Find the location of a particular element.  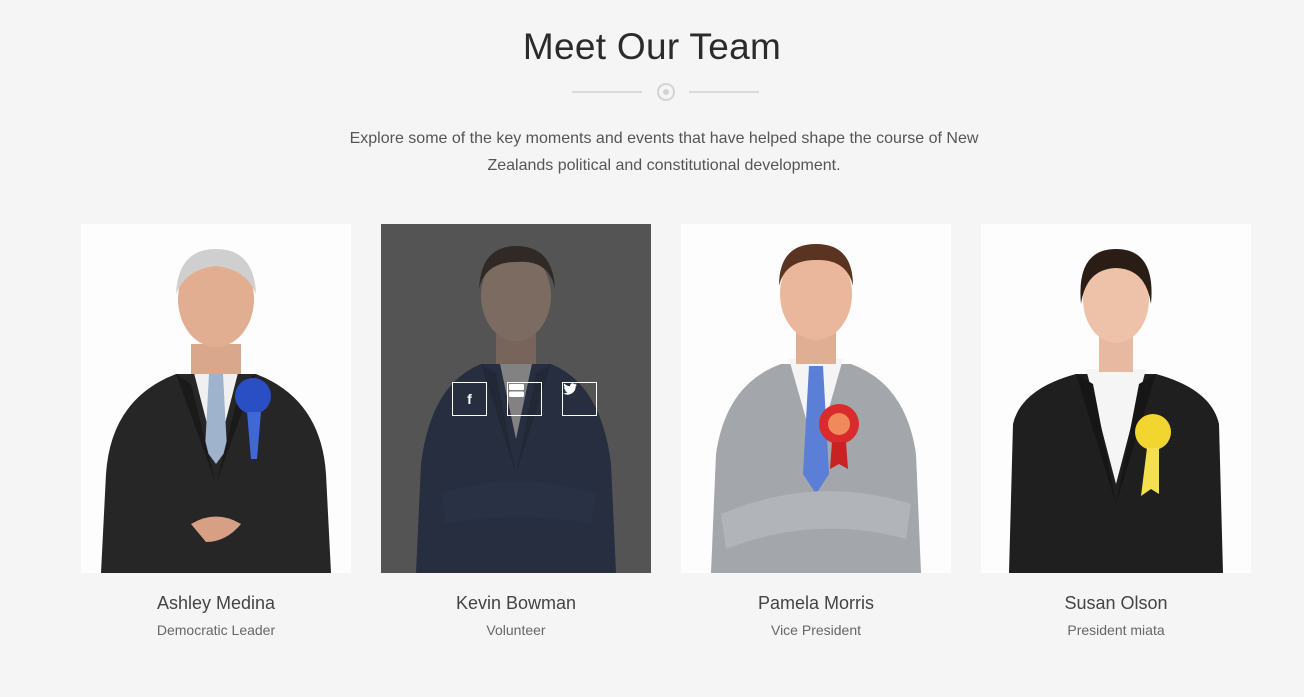

title-divider is located at coordinates (666, 92).